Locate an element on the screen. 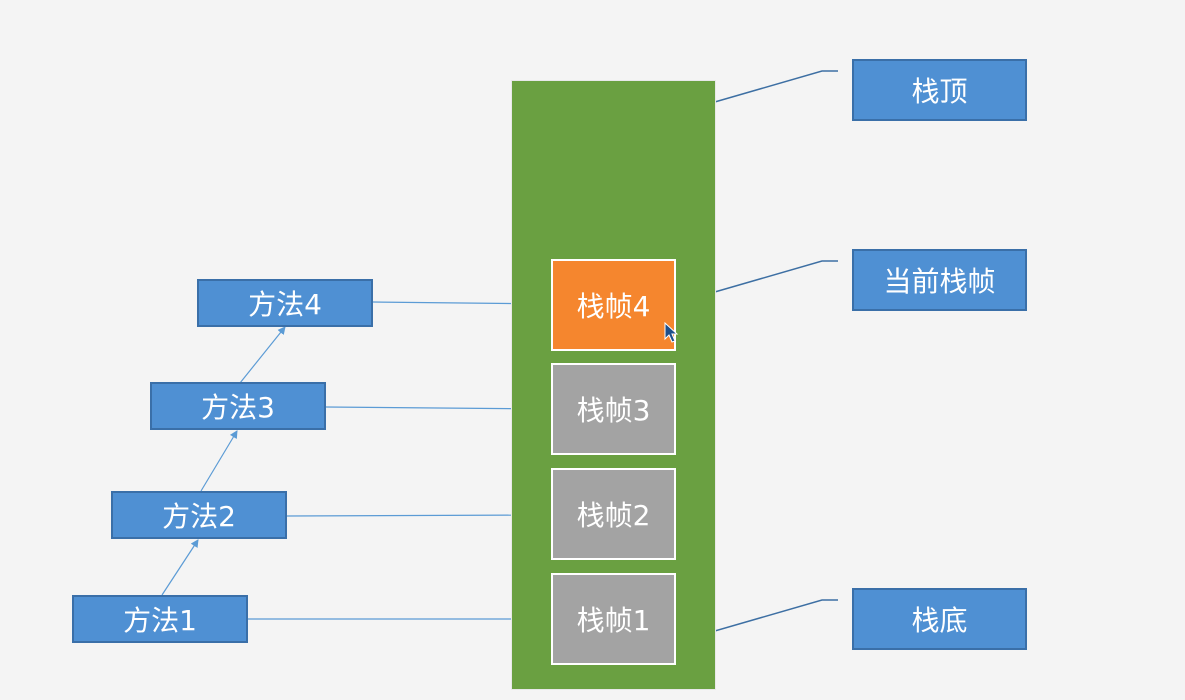 The image size is (1185, 700). arrow-method1-method2 is located at coordinates (180, 567).